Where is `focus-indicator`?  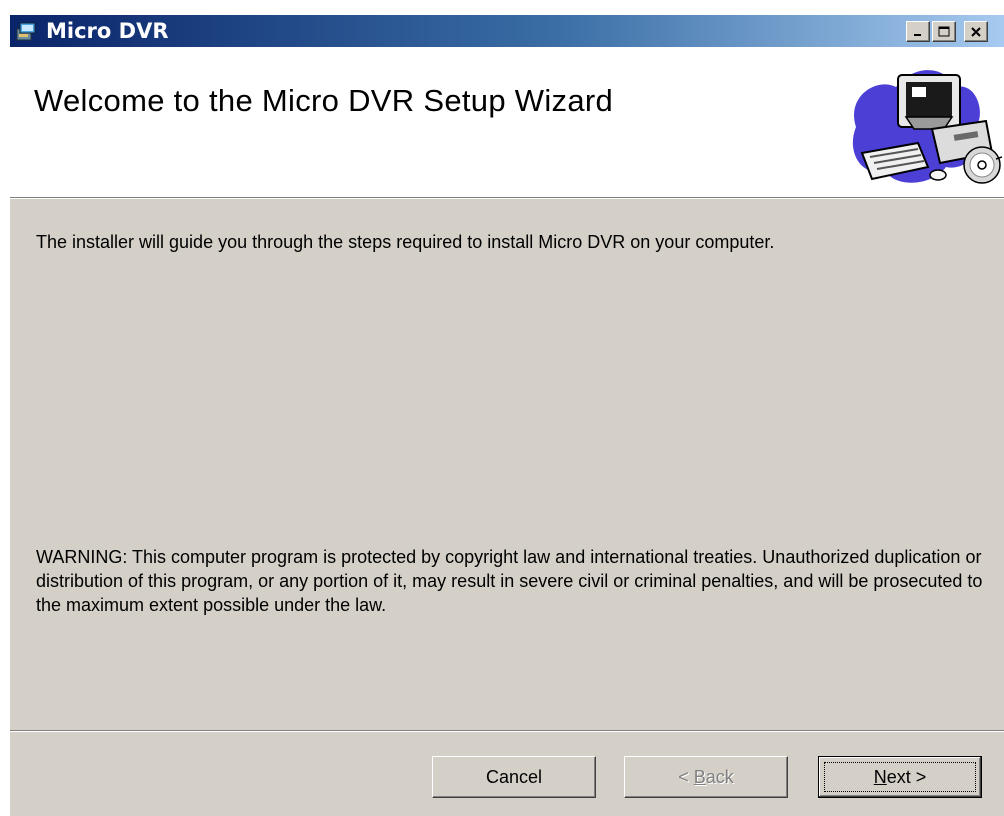 focus-indicator is located at coordinates (900, 777).